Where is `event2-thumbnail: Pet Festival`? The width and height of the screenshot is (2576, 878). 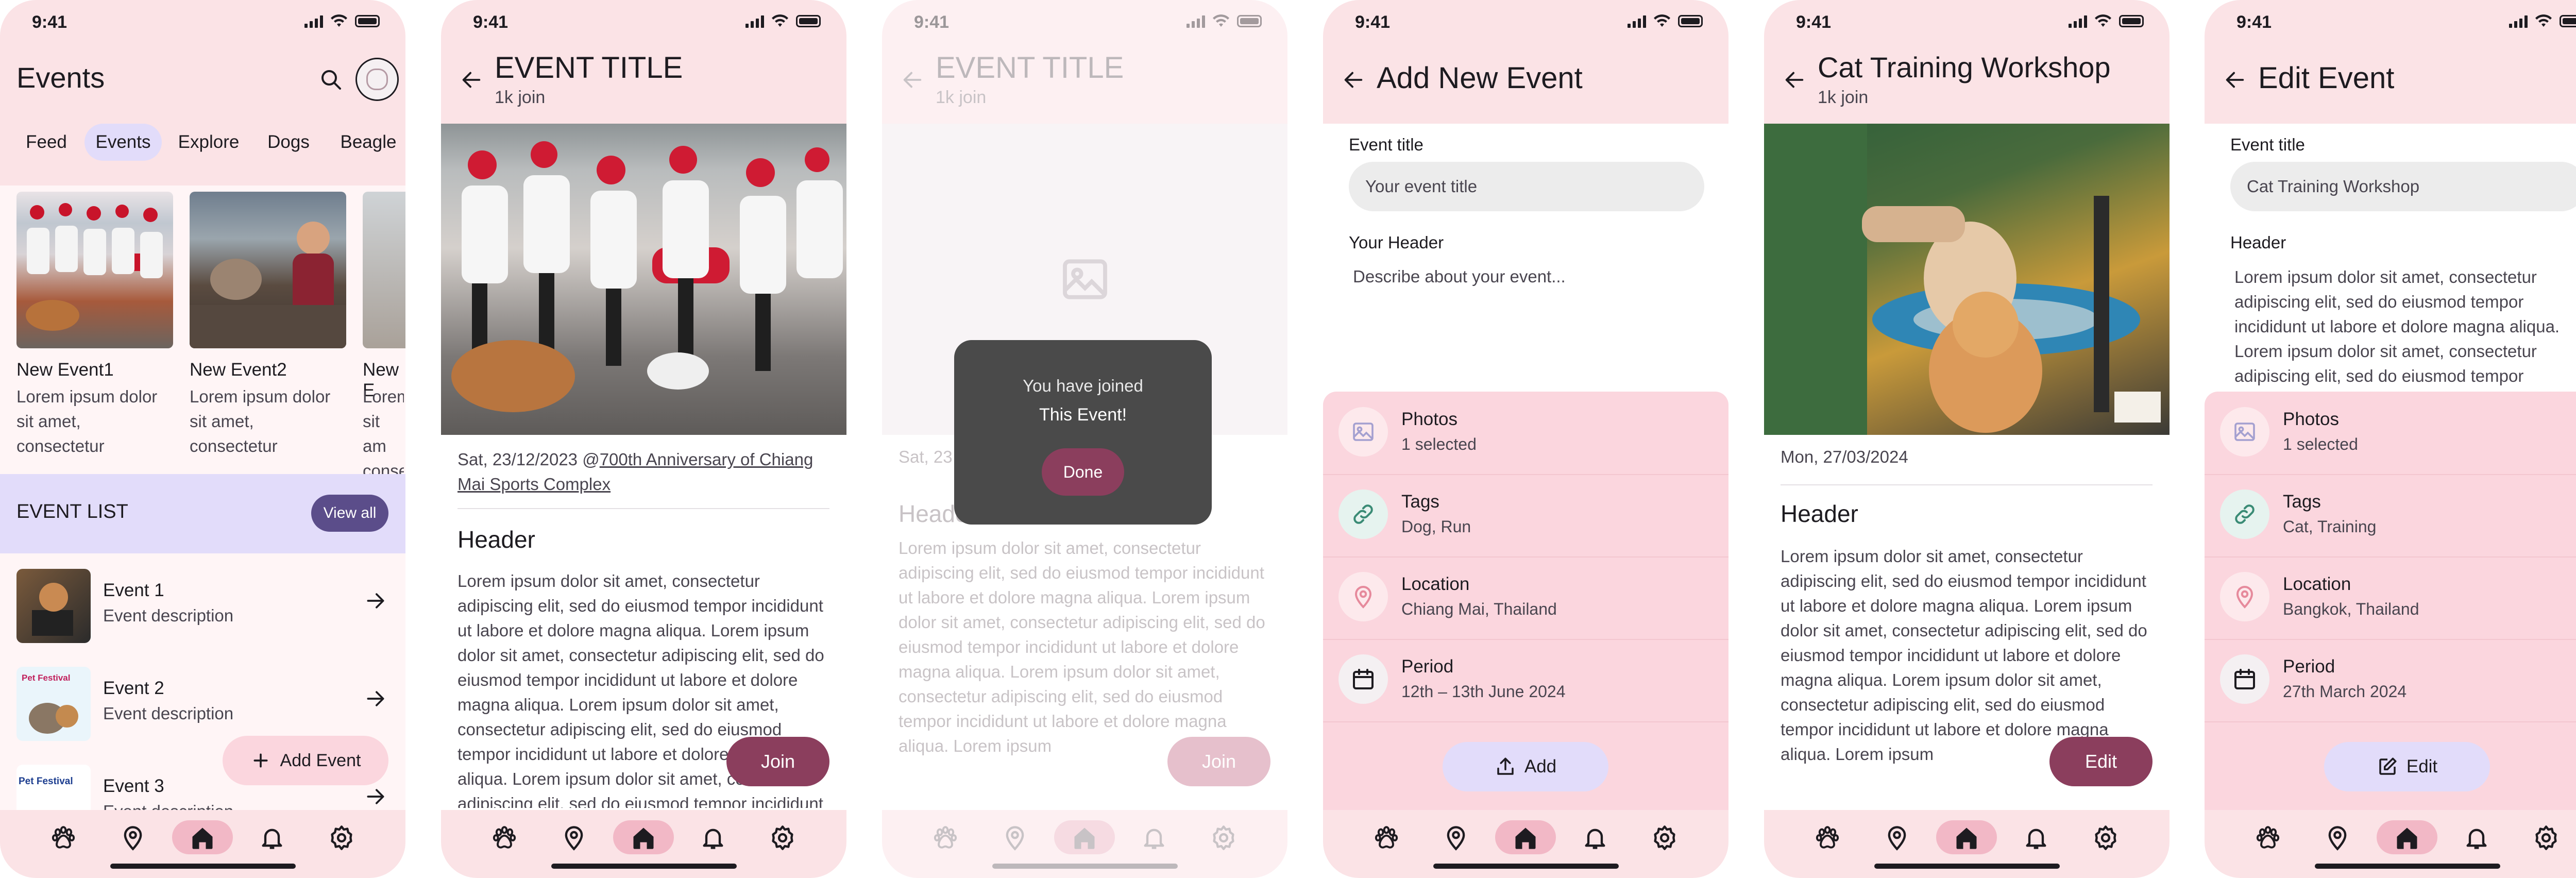
event2-thumbnail: Pet Festival is located at coordinates (53, 704).